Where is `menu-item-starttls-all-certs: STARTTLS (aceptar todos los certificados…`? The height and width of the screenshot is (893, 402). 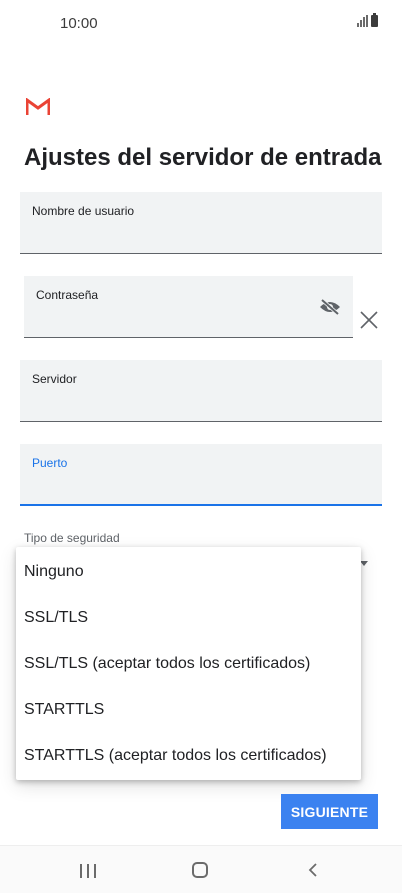 menu-item-starttls-all-certs: STARTTLS (aceptar todos los certificados… is located at coordinates (188, 756).